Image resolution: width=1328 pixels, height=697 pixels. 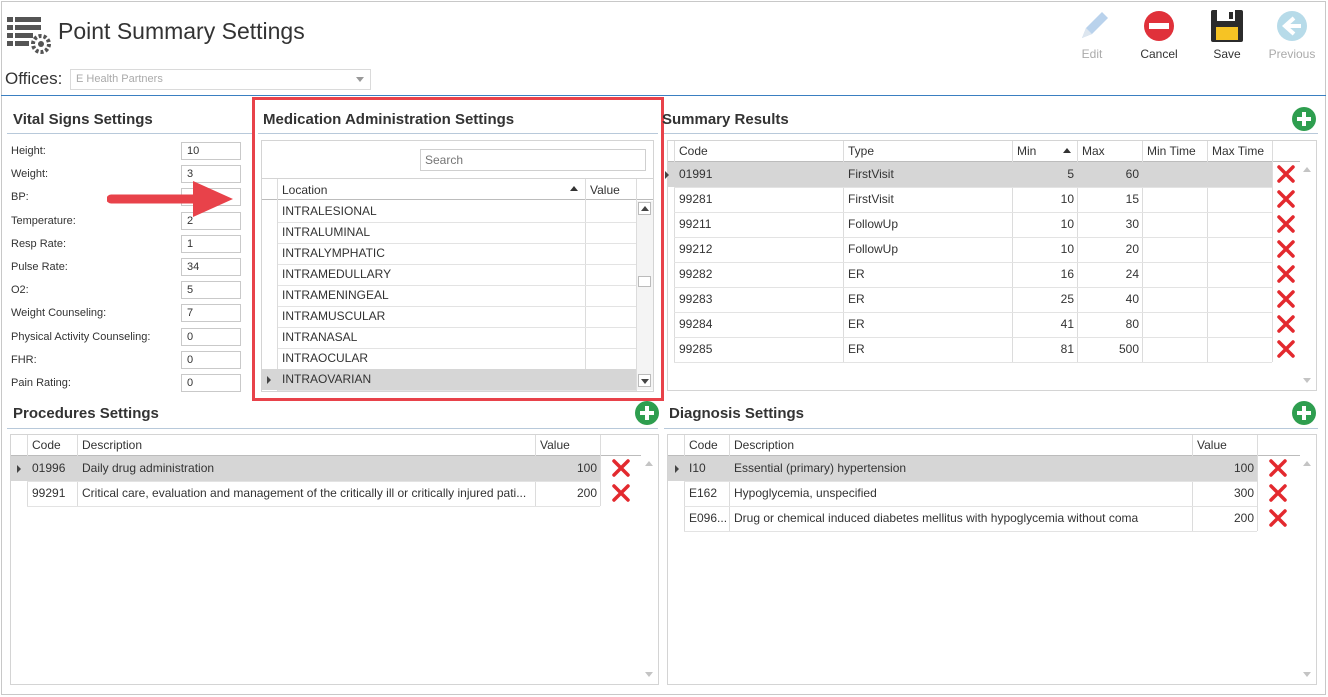 I want to click on add-procedure-button, so click(x=647, y=413).